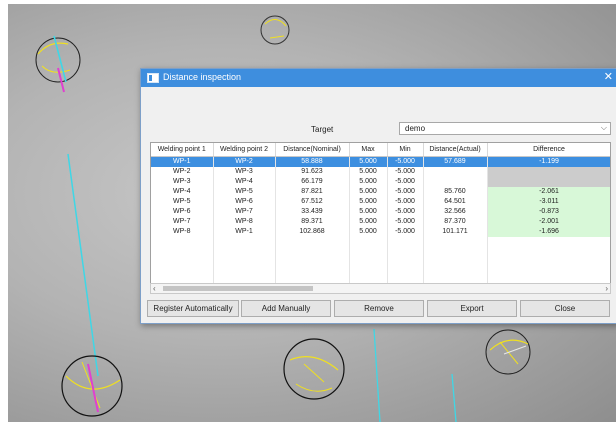 The height and width of the screenshot is (422, 616). Describe the element at coordinates (182, 182) in the screenshot. I see `cell-wp1: WP-3` at that location.